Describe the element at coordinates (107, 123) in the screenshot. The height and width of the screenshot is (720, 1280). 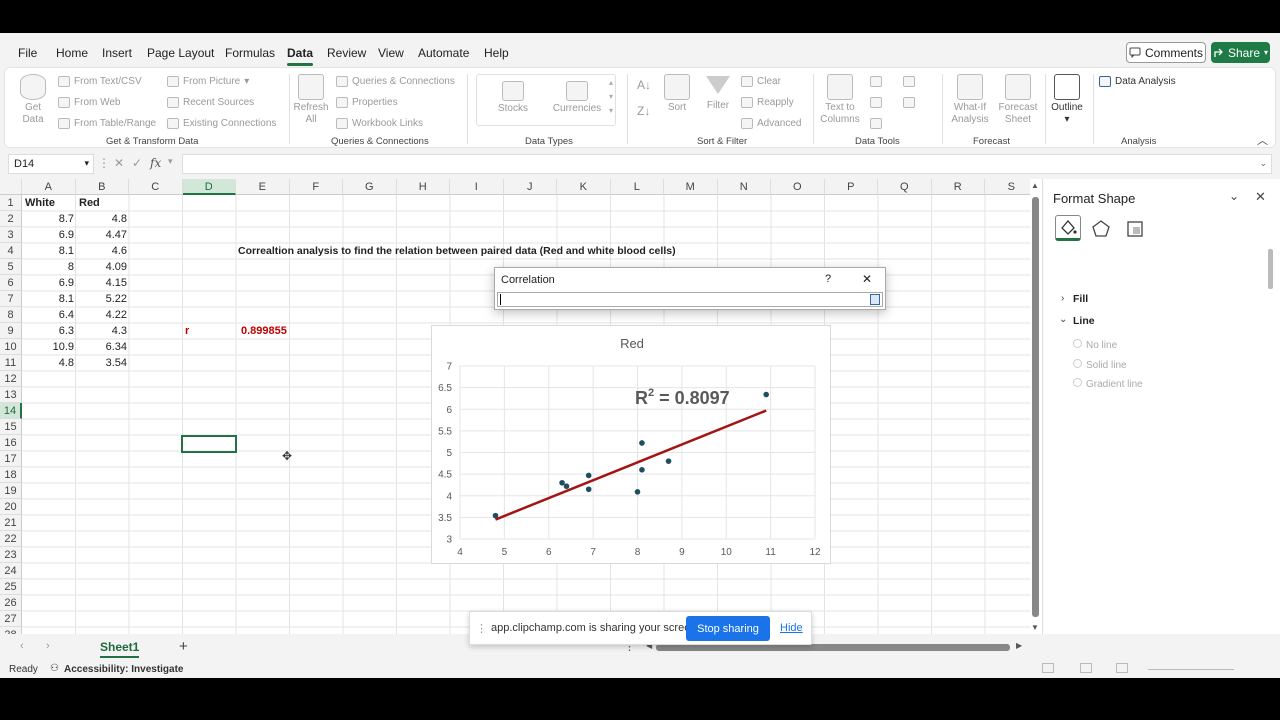
I see `from-table-range-button: From Table/Range` at that location.